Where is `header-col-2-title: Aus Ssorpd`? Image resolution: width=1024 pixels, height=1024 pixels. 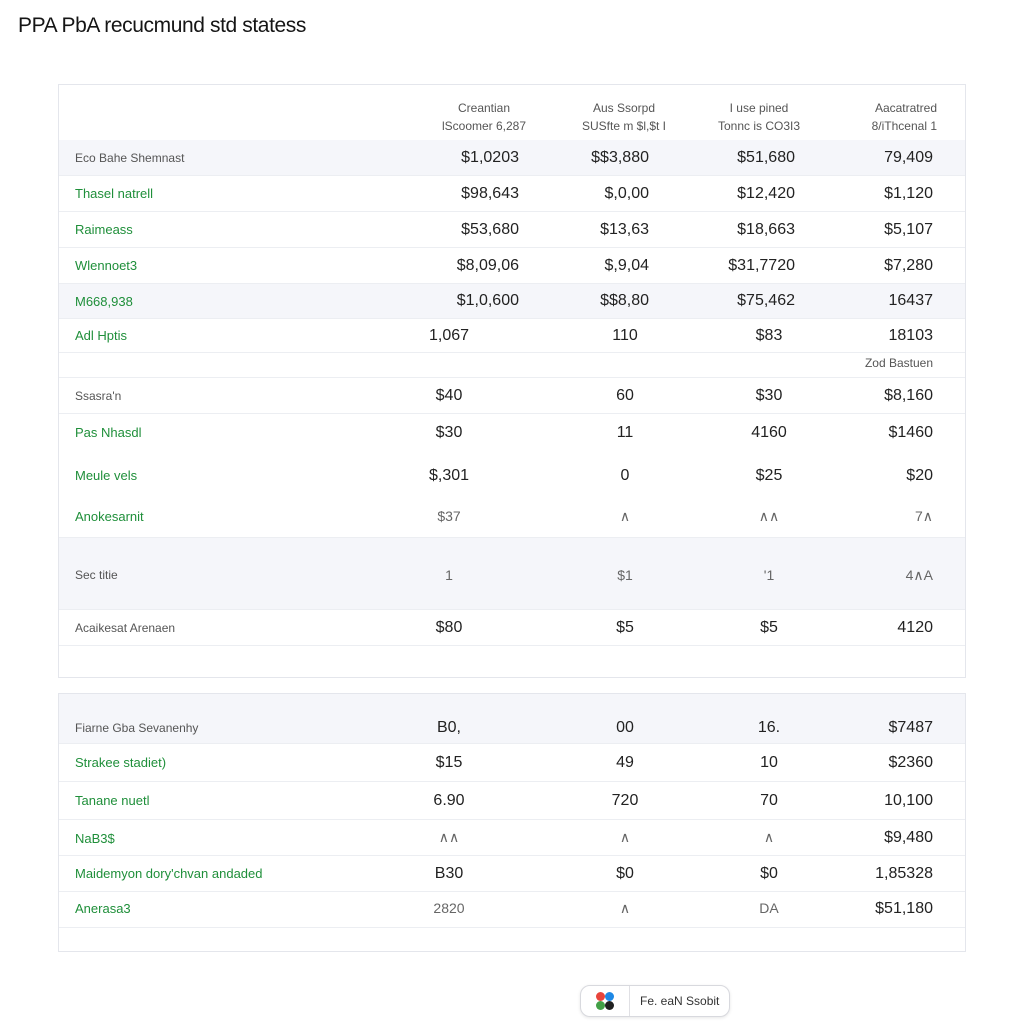
header-col-2-title: Aus Ssorpd is located at coordinates (624, 108).